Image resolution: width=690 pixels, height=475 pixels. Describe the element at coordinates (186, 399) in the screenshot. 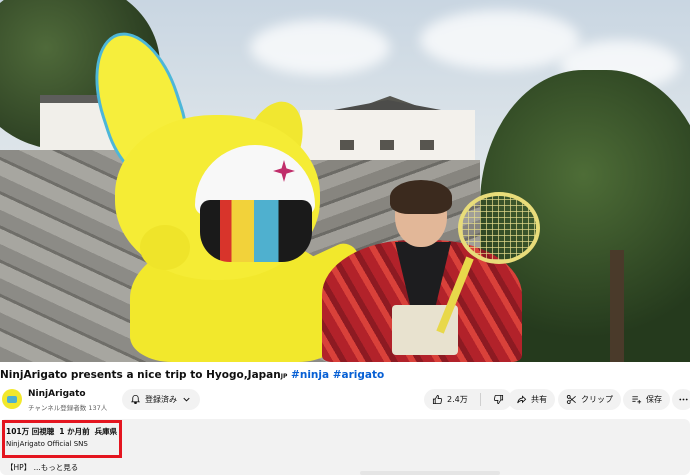

I see `chevron-down-icon` at that location.